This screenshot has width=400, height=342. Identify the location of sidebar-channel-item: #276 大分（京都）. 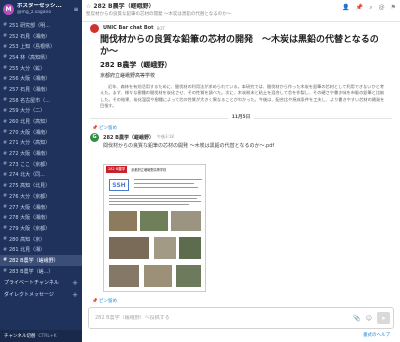
(41, 196).